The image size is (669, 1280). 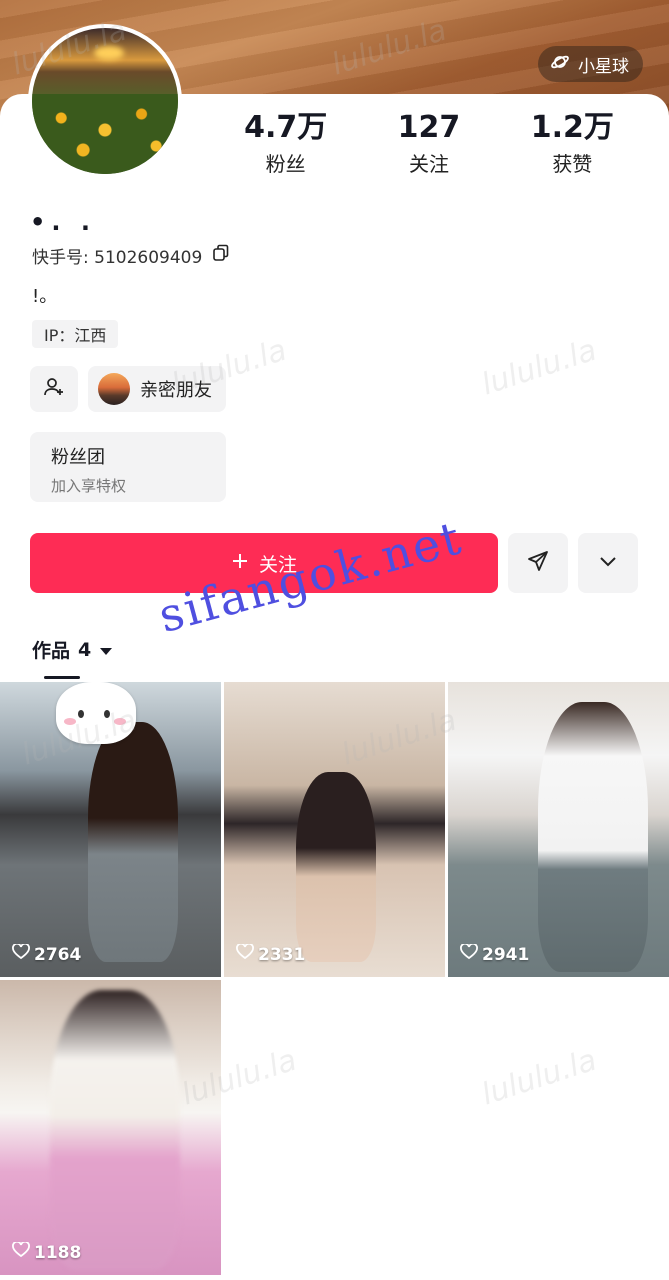 I want to click on fan-club-subtitle: 加入享特权, so click(x=89, y=486).